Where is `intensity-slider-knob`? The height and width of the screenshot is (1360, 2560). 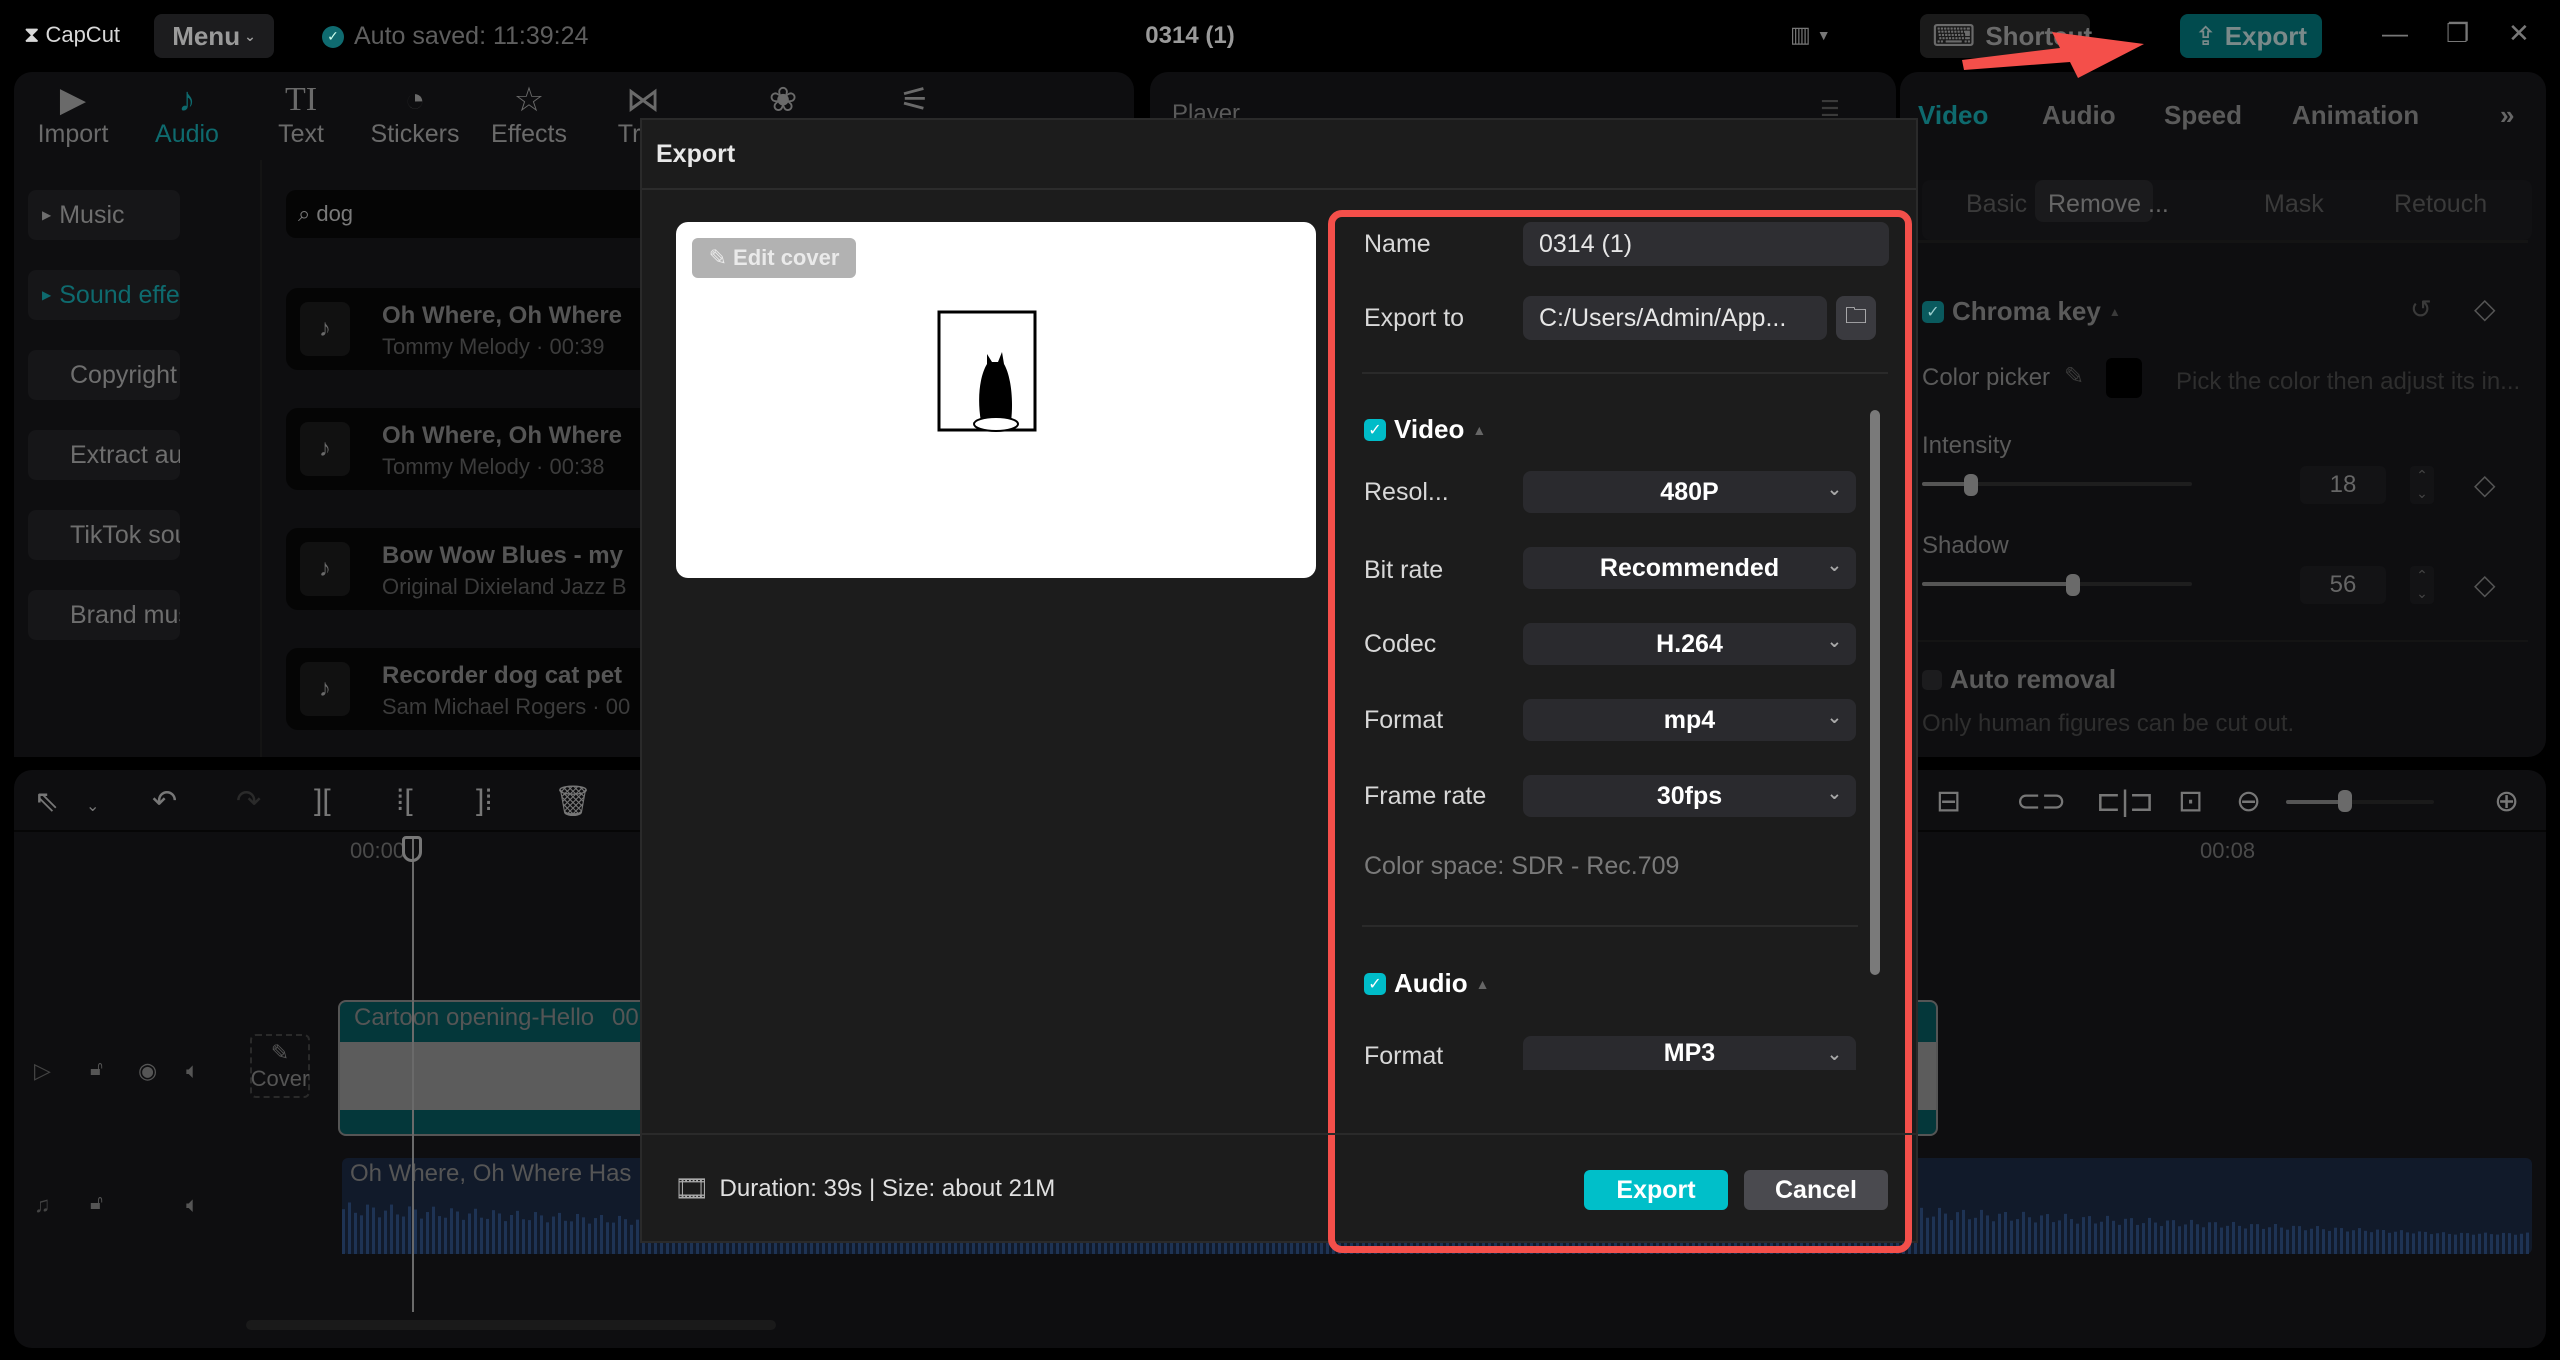
intensity-slider-knob is located at coordinates (1970, 485).